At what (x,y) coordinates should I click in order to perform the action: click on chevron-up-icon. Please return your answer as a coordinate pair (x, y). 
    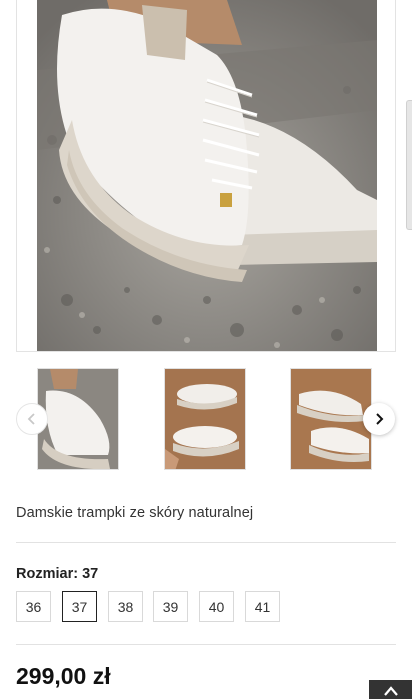
    Looking at the image, I should click on (390, 691).